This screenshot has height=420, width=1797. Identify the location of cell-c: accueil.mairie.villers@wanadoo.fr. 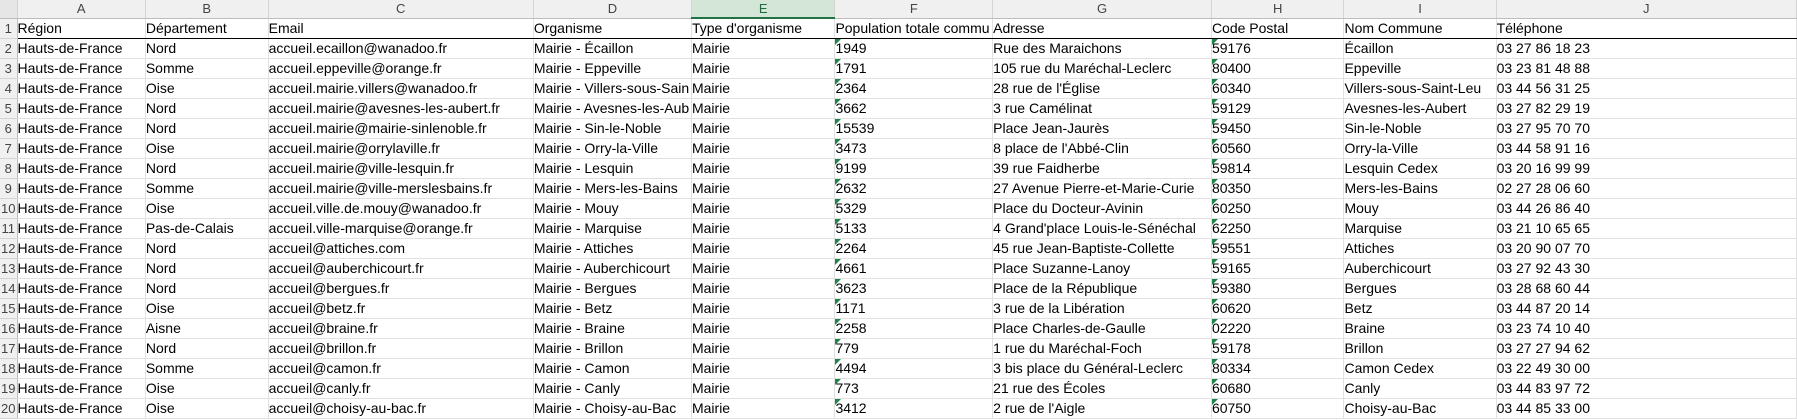
(401, 88).